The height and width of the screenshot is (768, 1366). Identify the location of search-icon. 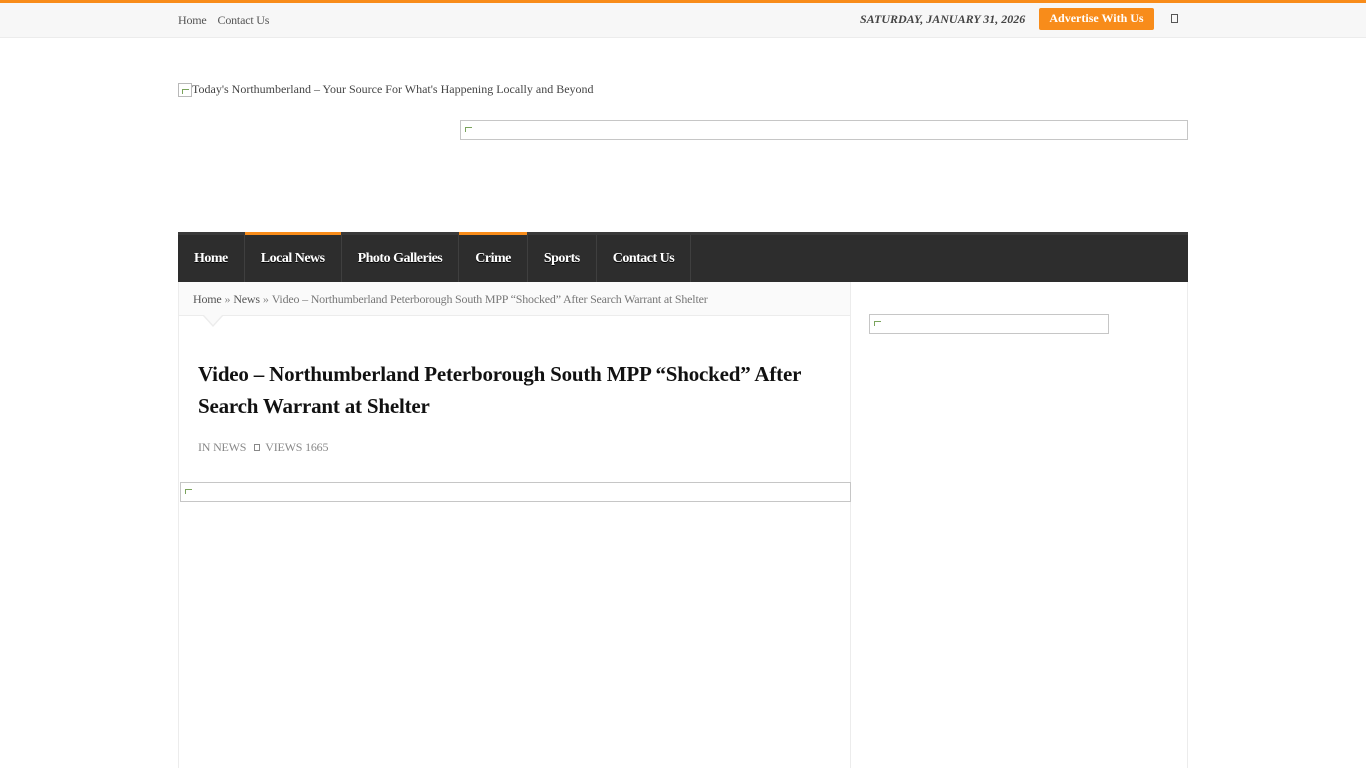
(1174, 18).